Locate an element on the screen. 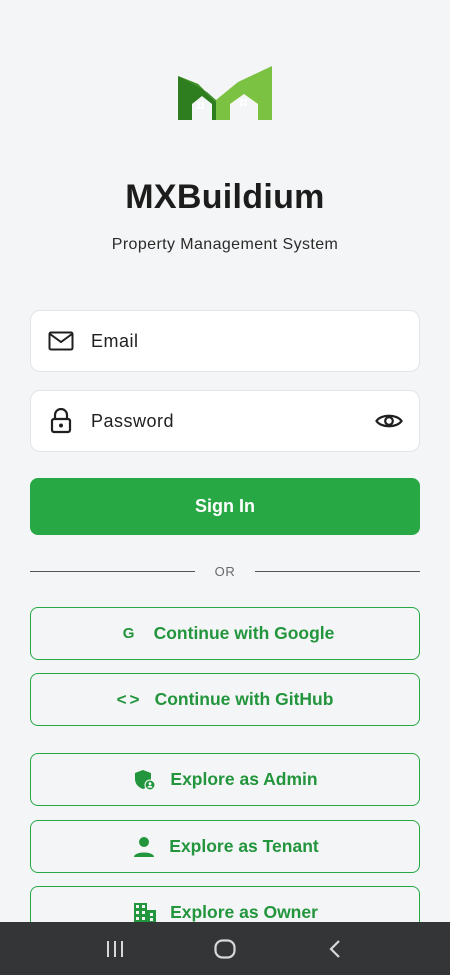 The image size is (450, 975). continue-with-github-button: <> Continue with GitHub is located at coordinates (225, 699).